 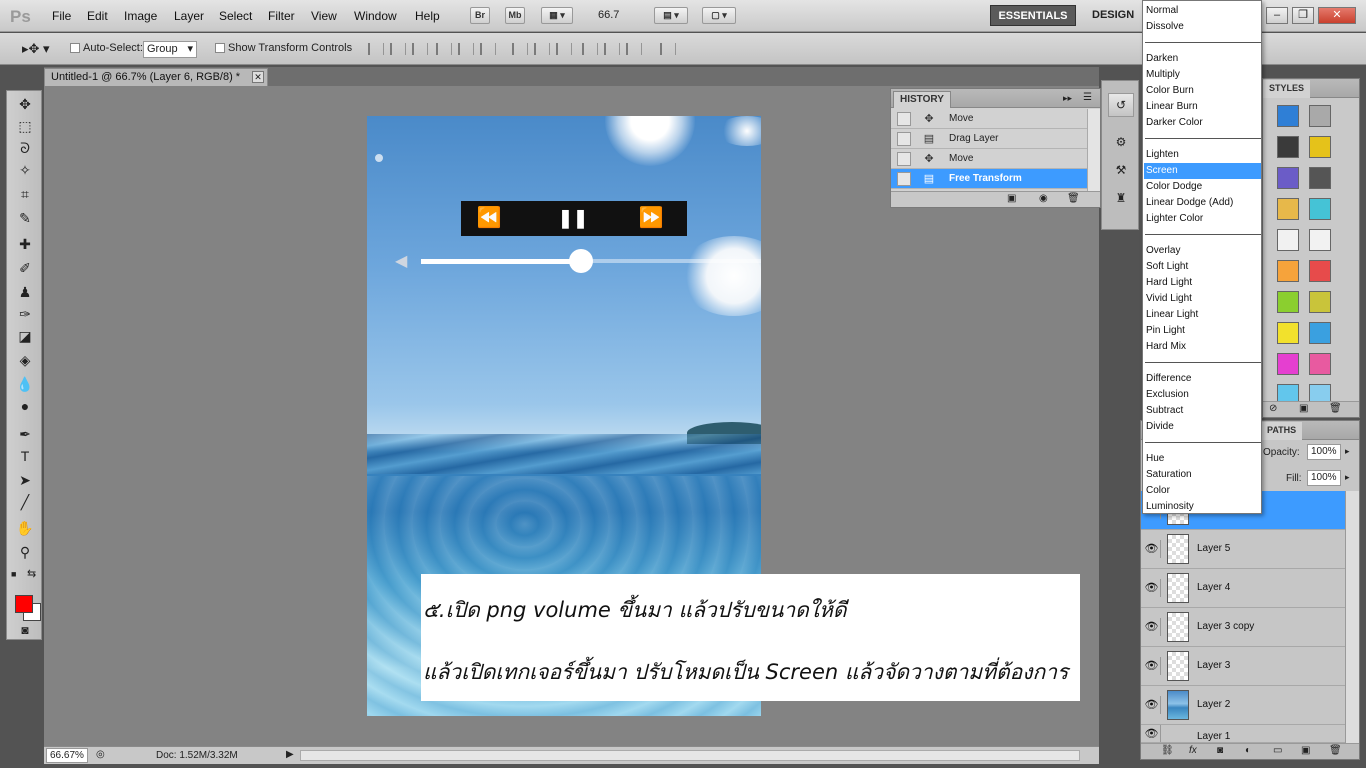 What do you see at coordinates (690, 755) in the screenshot?
I see `horizontal-scrollbar` at bounding box center [690, 755].